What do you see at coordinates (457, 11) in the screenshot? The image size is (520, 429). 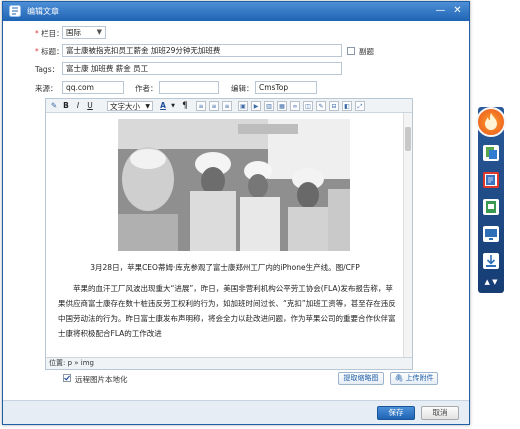 I see `close-button: ✕` at bounding box center [457, 11].